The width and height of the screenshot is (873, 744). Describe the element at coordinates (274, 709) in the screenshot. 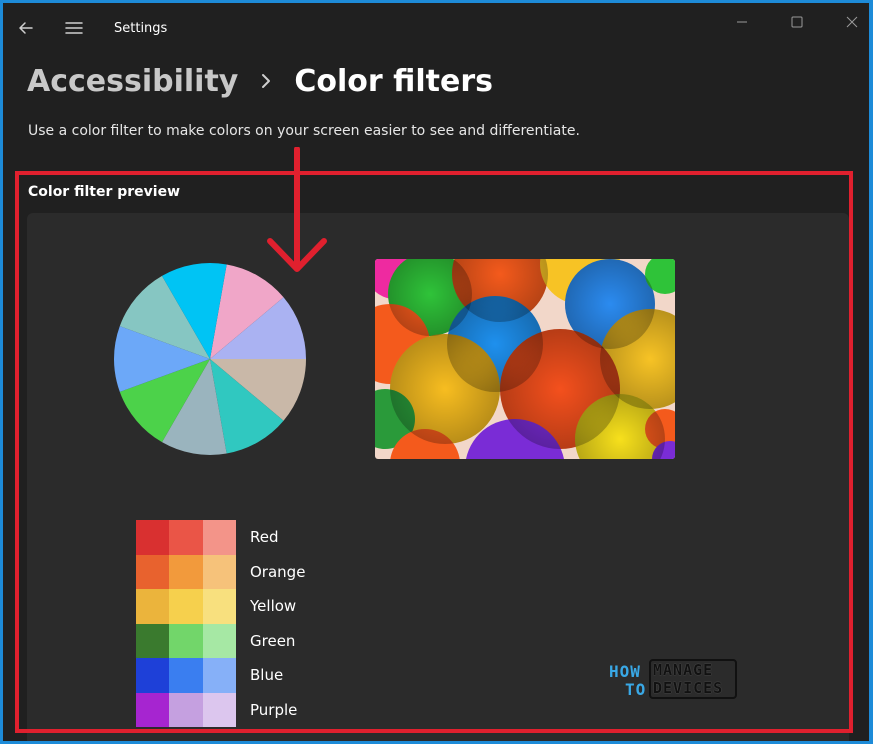

I see `swatch-label-purple: Purple` at that location.